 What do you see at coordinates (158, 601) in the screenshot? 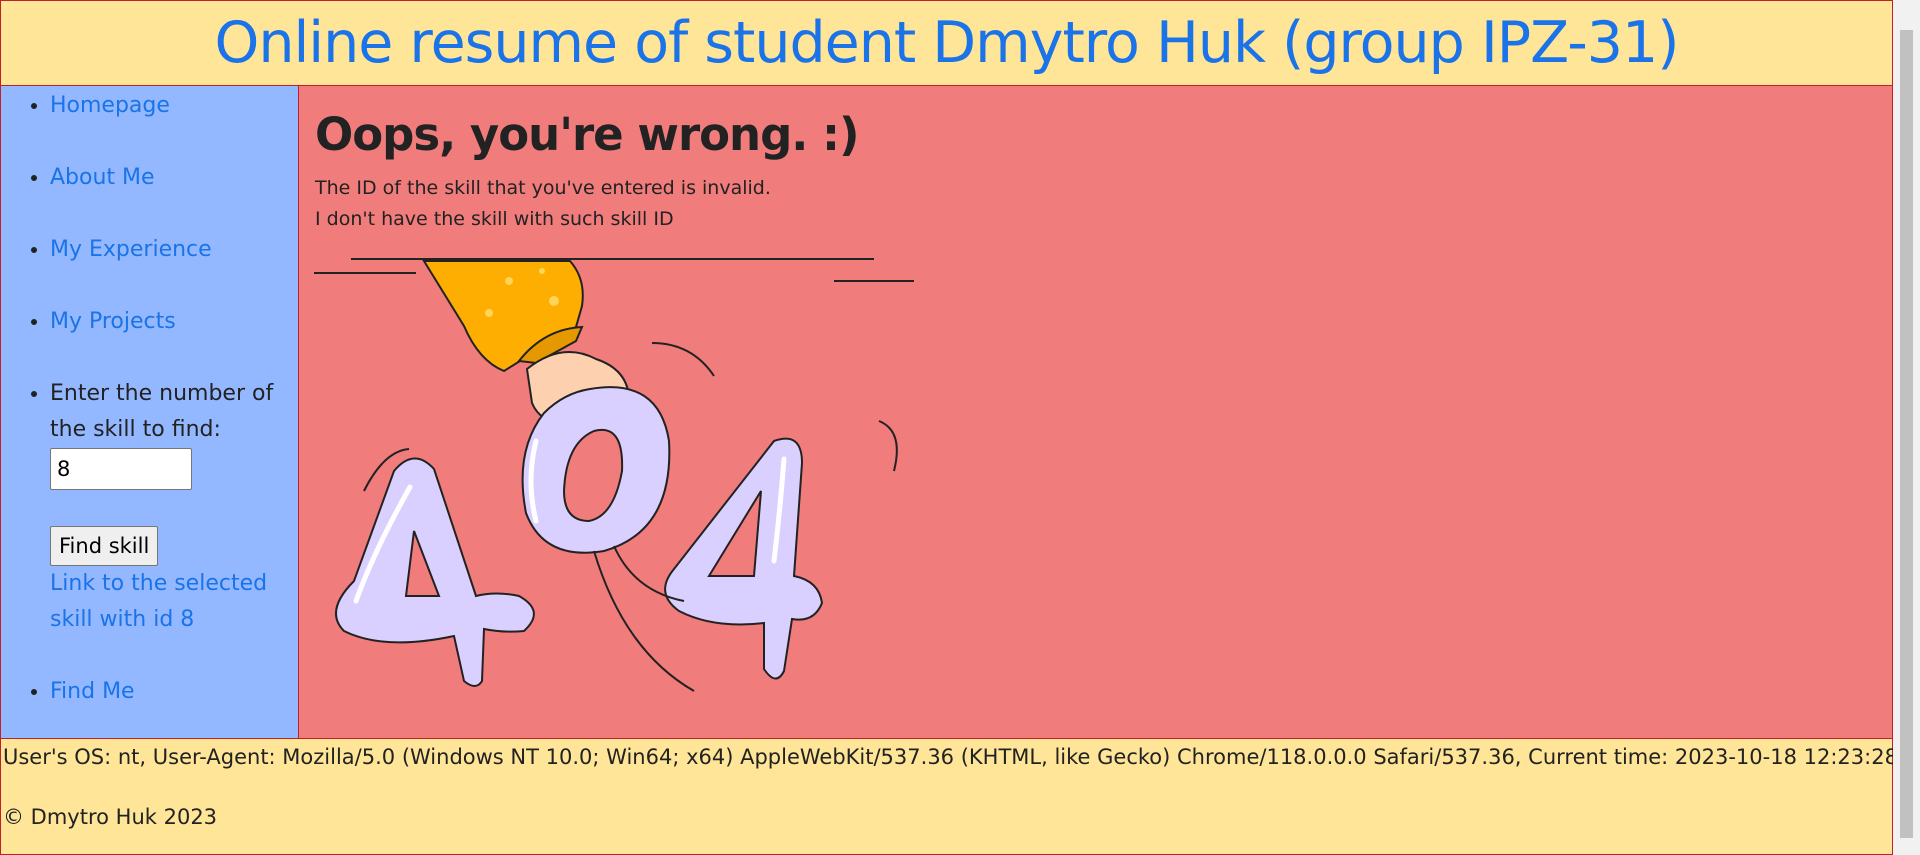
I see `selected-skill-link: Link to the selected skill with id 8` at bounding box center [158, 601].